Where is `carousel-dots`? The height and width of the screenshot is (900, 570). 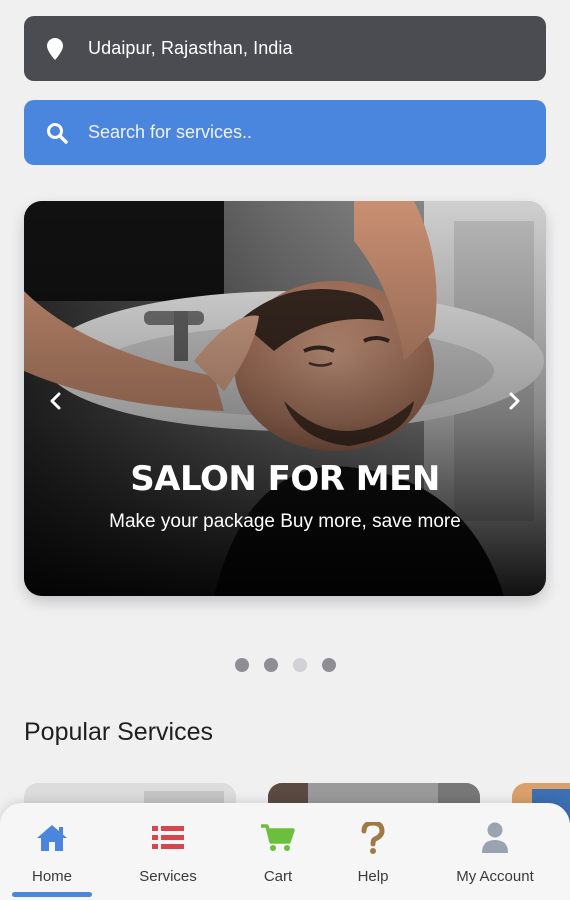 carousel-dots is located at coordinates (285, 665).